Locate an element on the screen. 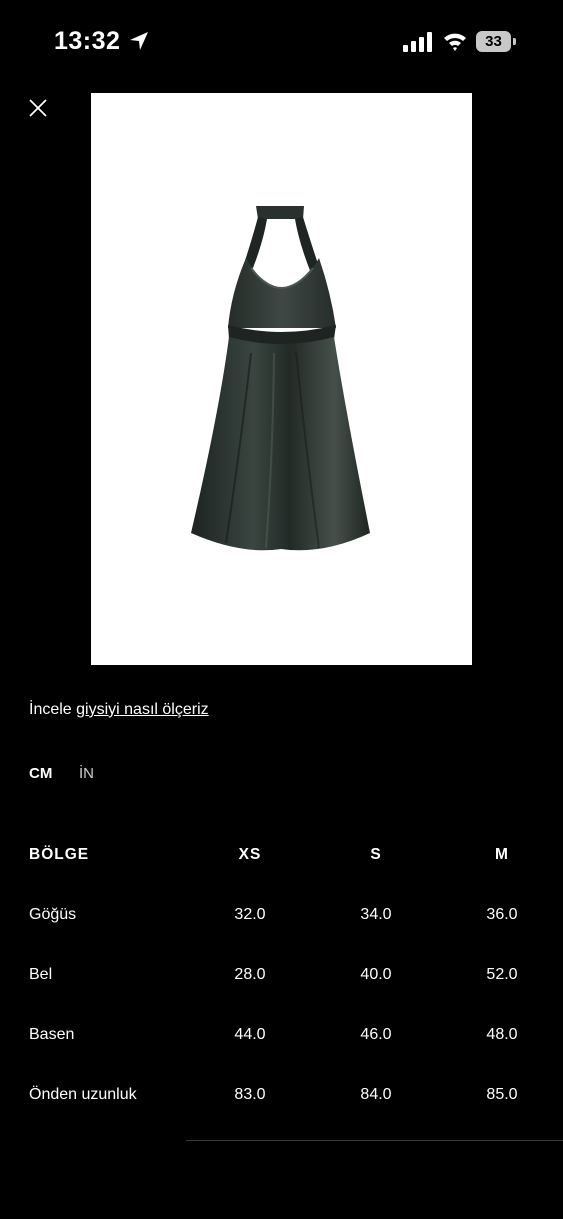  header-region: BÖLGE is located at coordinates (59, 854).